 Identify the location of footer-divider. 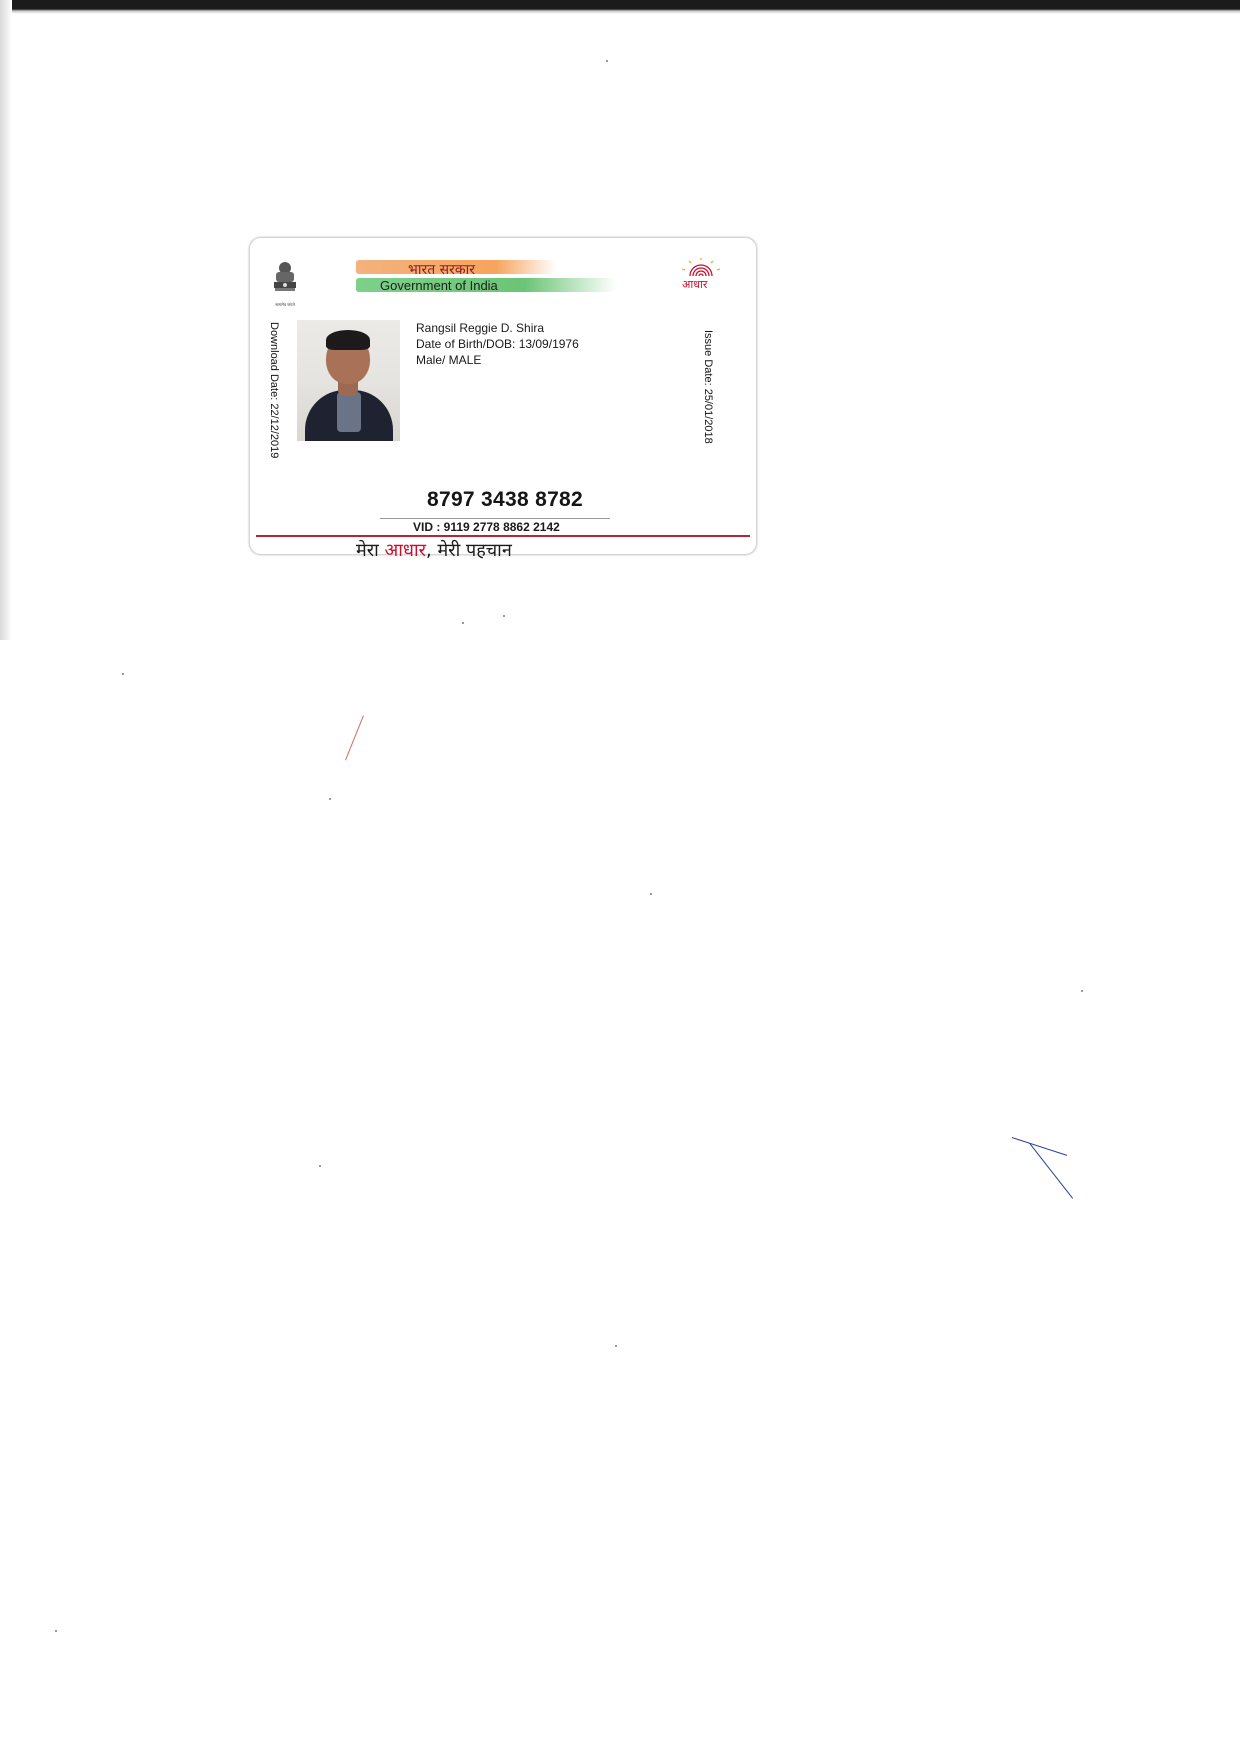
(503, 536).